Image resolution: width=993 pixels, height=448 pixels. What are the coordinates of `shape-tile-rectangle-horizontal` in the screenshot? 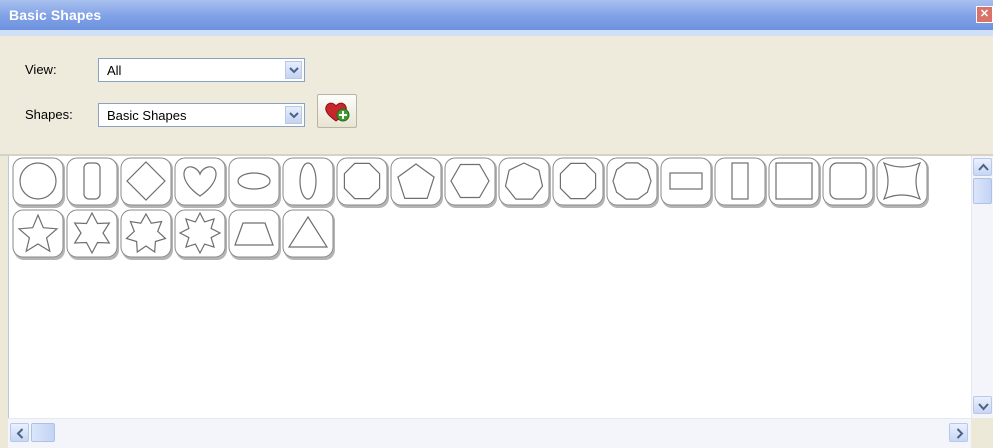 It's located at (686, 182).